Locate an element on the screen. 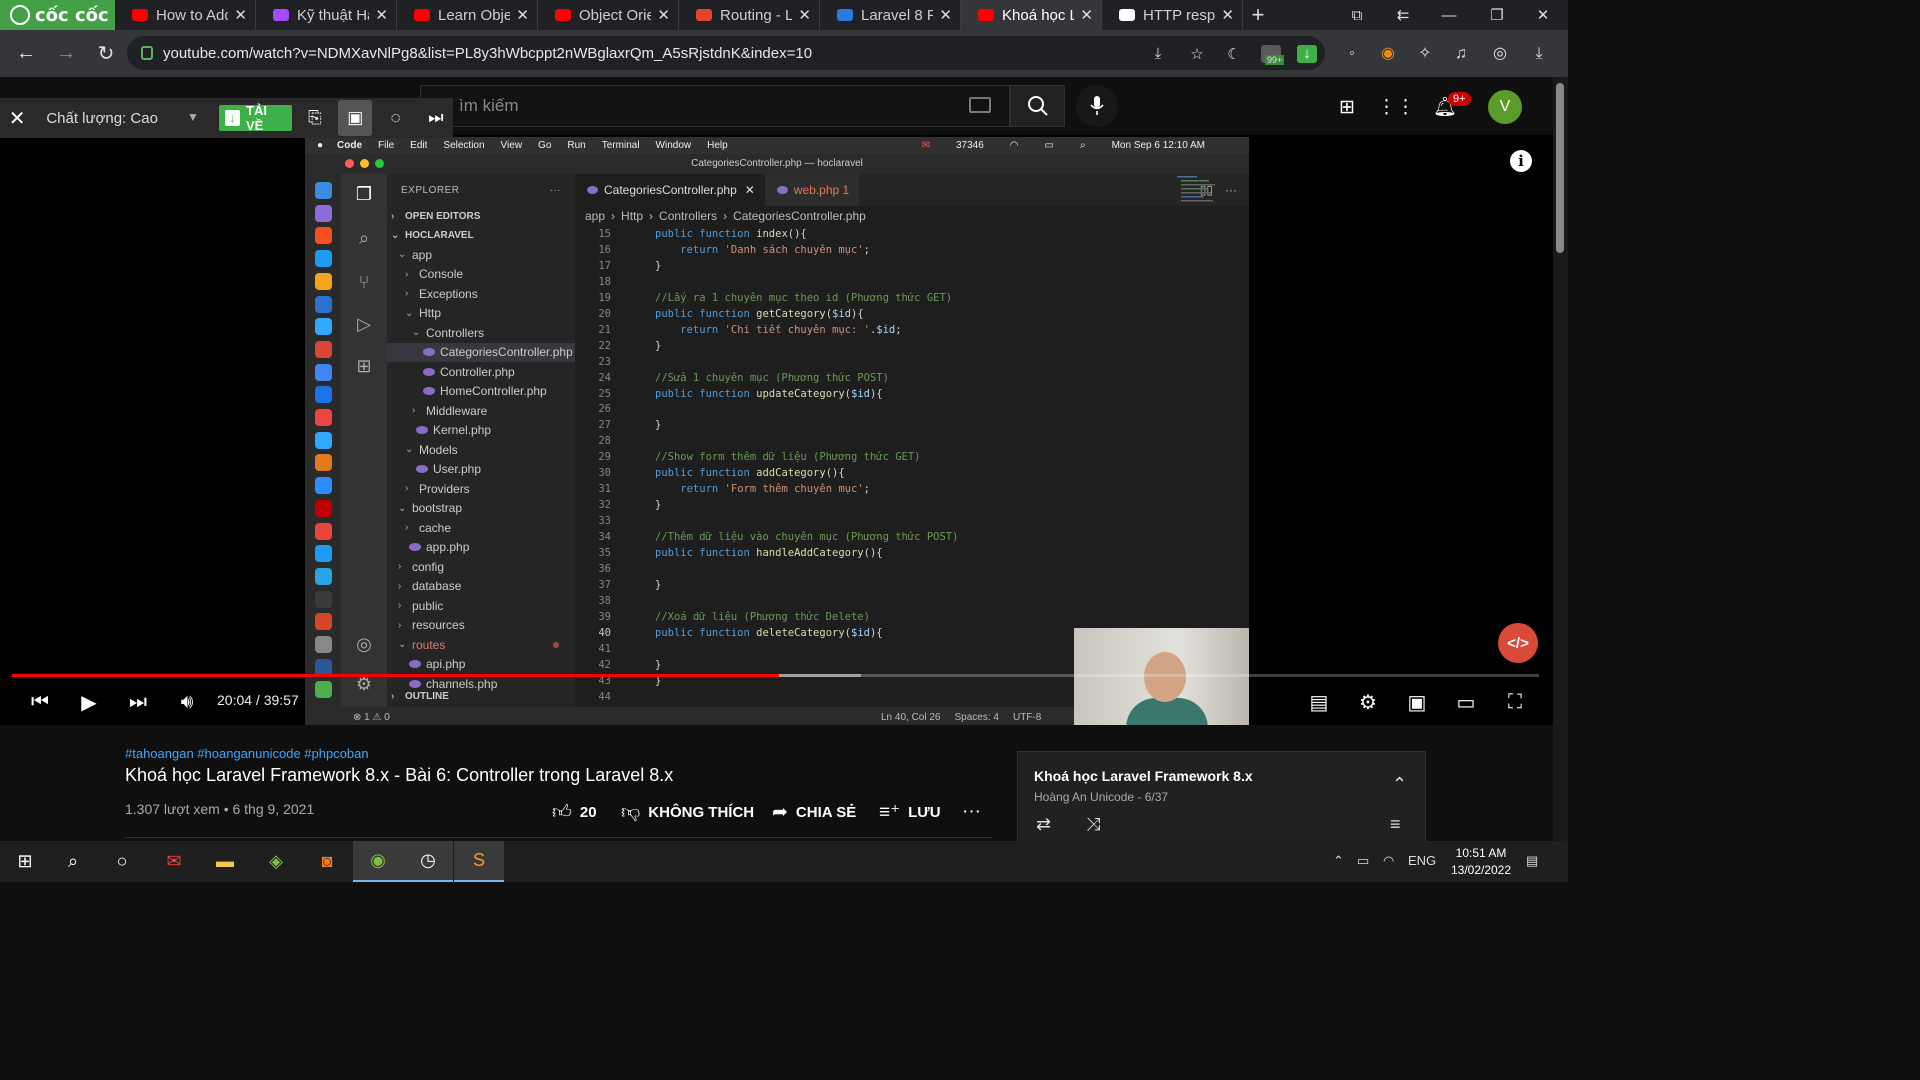 This screenshot has width=1920, height=1080. extension-circle-icon: ◉ is located at coordinates (1388, 54).